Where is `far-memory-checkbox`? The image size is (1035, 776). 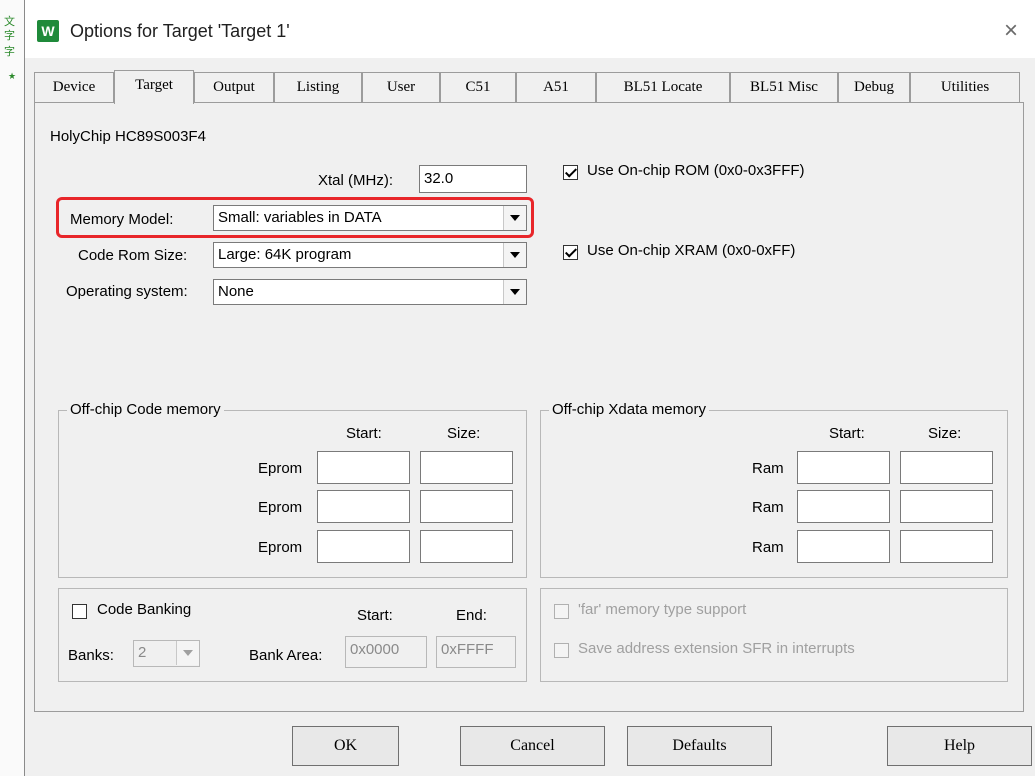
far-memory-checkbox is located at coordinates (561, 611).